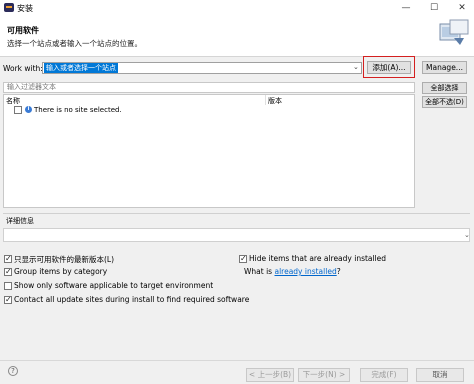 This screenshot has height=384, width=474. Describe the element at coordinates (28, 109) in the screenshot. I see `info-icon: i` at that location.